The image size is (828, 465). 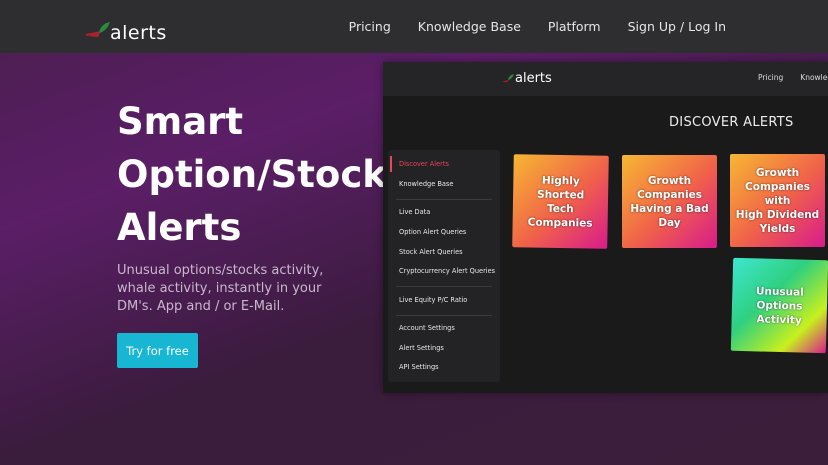 I want to click on preview-sidebar-item: Stock Alert Queries, so click(x=431, y=252).